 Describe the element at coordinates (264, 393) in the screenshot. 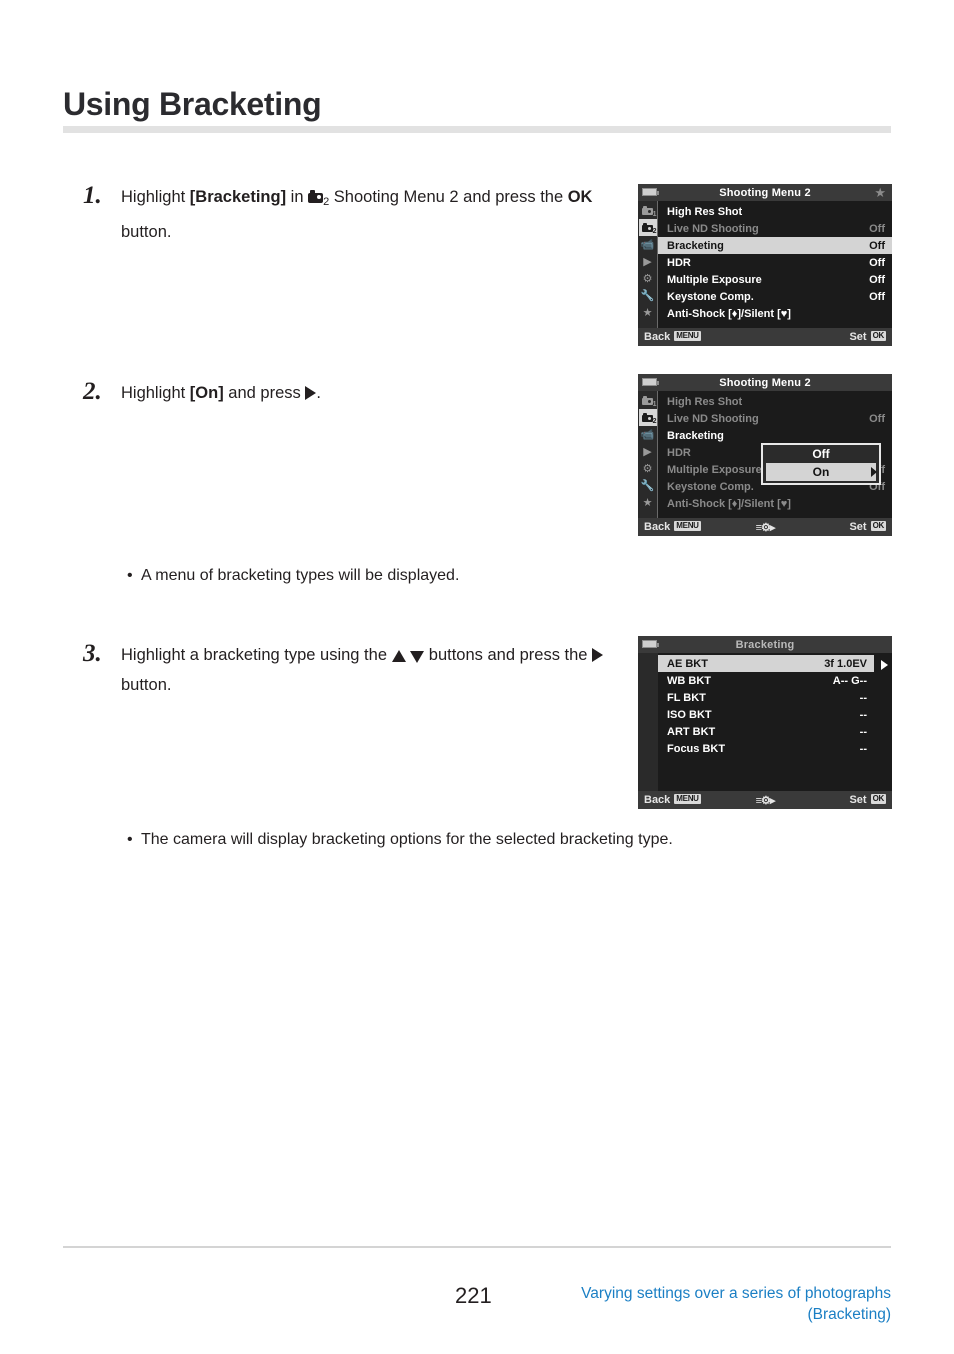

I see `step-2-text-b: and press` at that location.